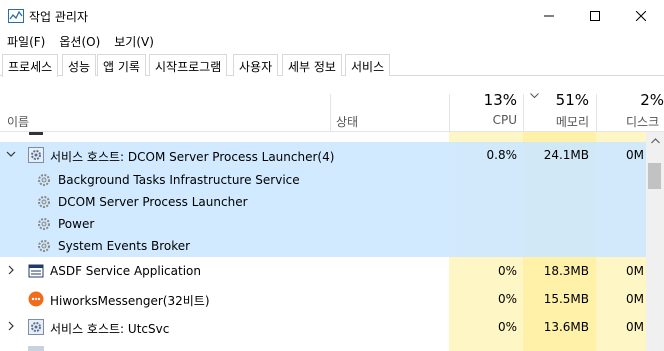 This screenshot has width=664, height=351. Describe the element at coordinates (323, 224) in the screenshot. I see `table-row-child: Power` at that location.